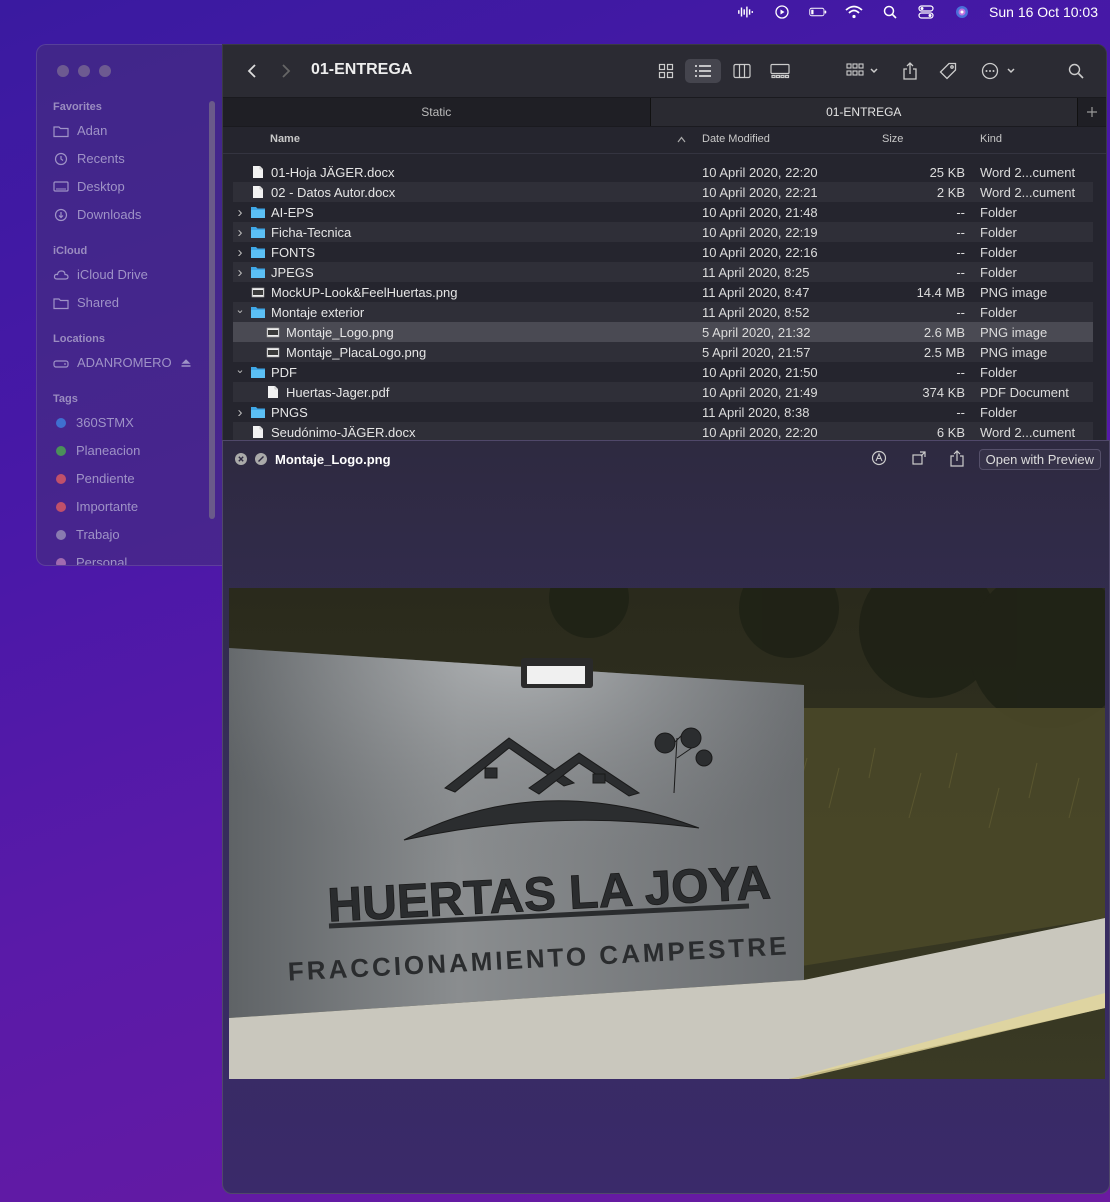 The height and width of the screenshot is (1202, 1110). I want to click on close-icon, so click(241, 459).